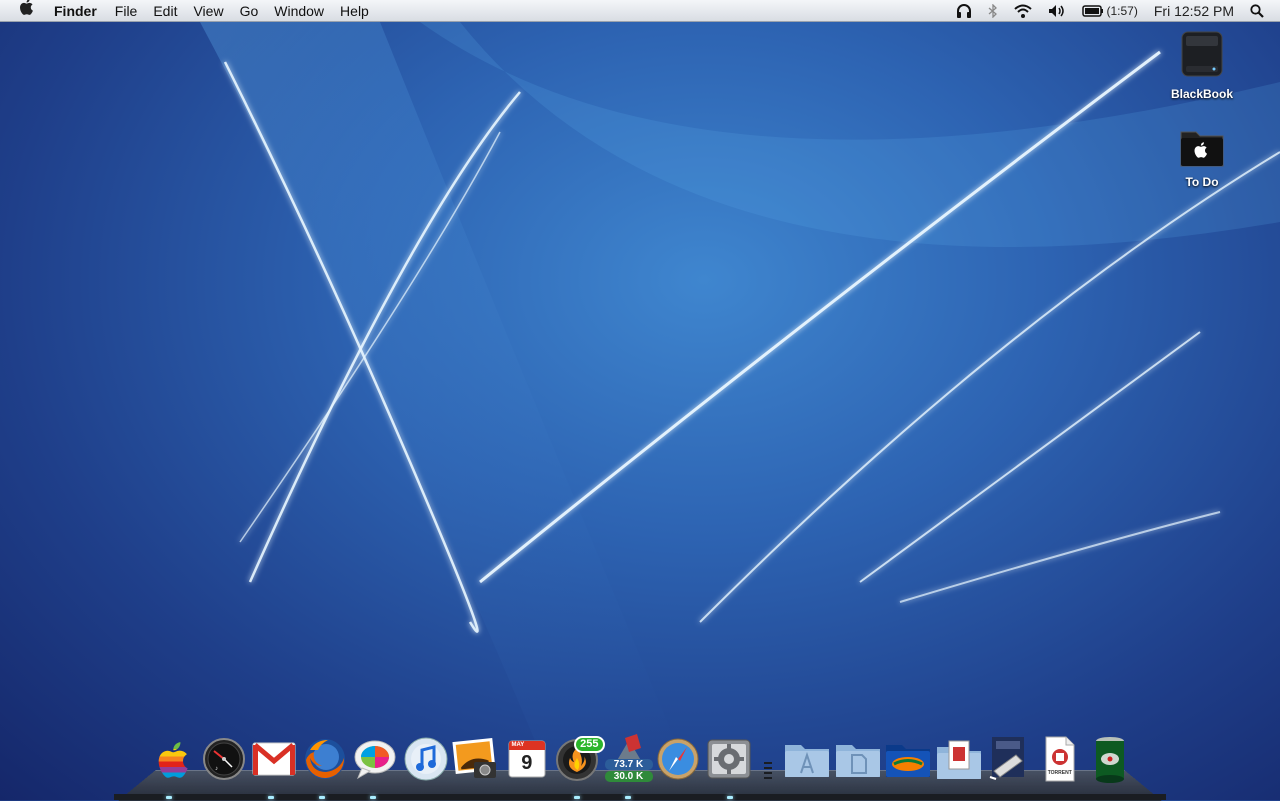  Describe the element at coordinates (518, 745) in the screenshot. I see `calendar-month: MAY` at that location.